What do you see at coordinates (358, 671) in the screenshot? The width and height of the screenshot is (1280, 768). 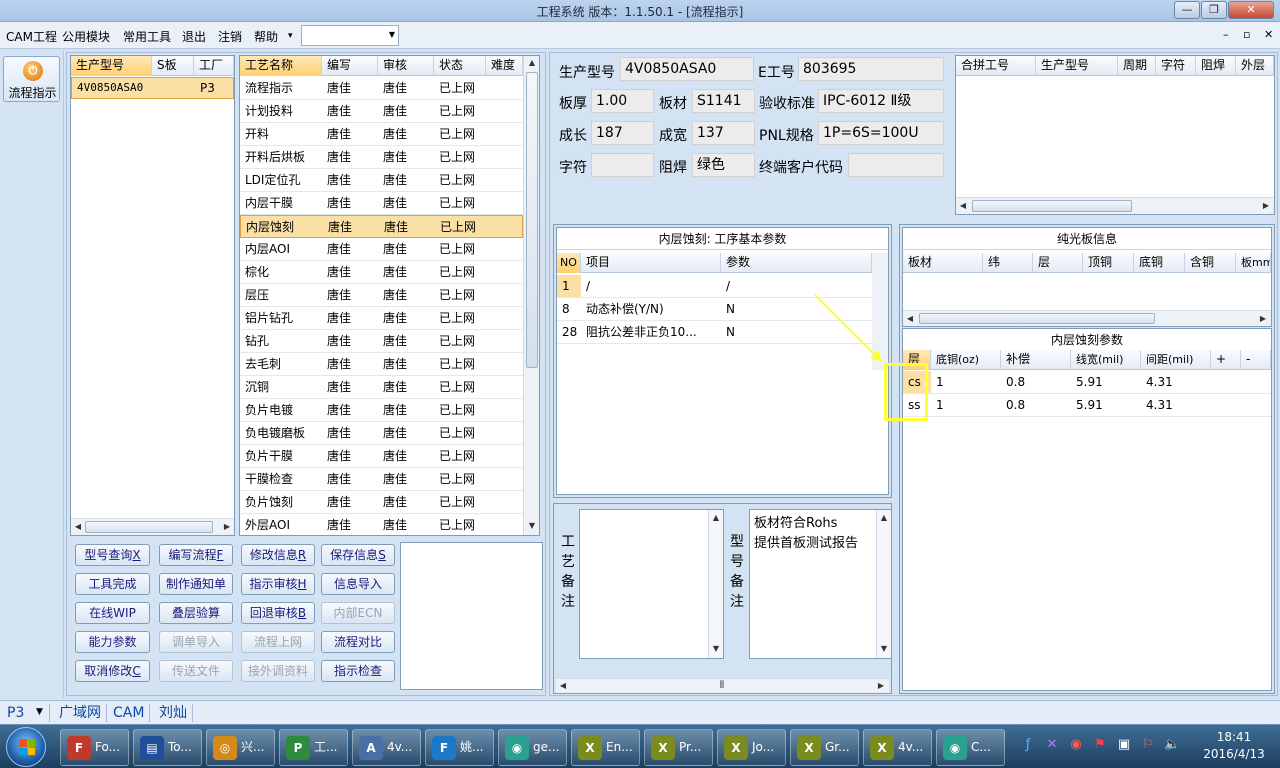 I see `action-button: 指示检查` at bounding box center [358, 671].